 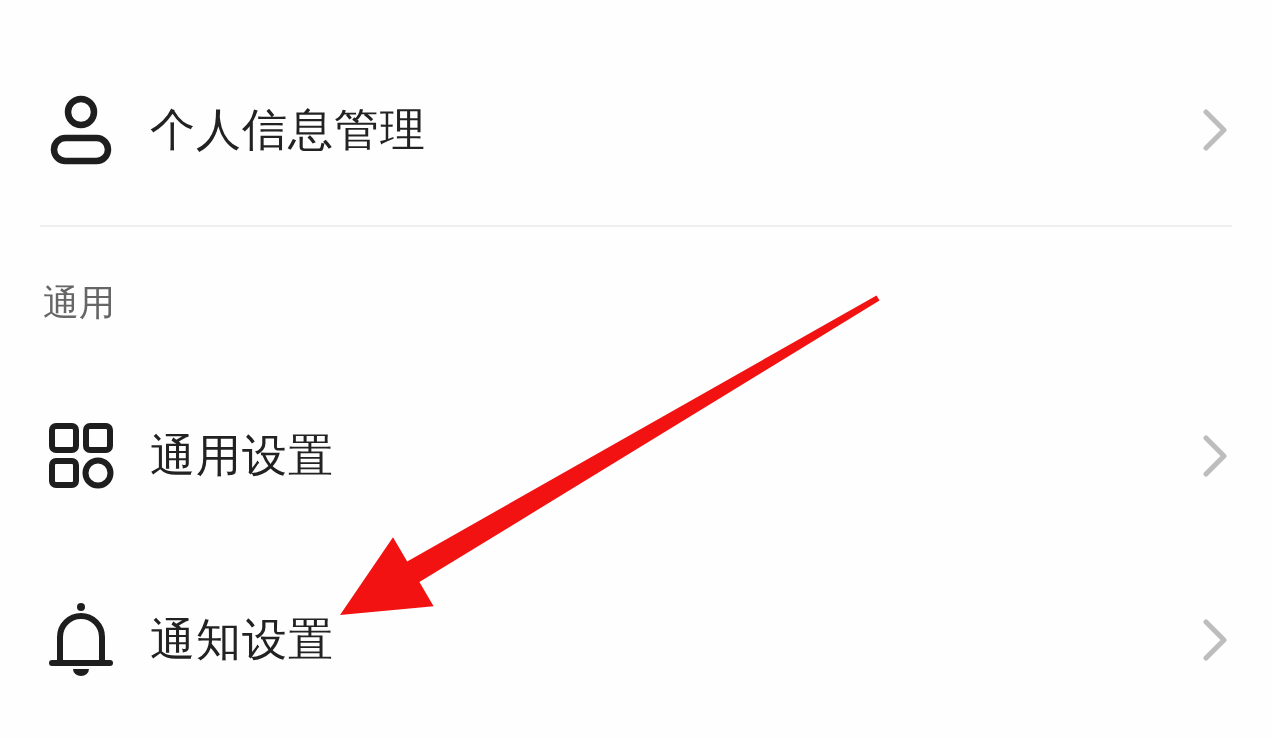 What do you see at coordinates (79, 303) in the screenshot?
I see `section-title: 通用` at bounding box center [79, 303].